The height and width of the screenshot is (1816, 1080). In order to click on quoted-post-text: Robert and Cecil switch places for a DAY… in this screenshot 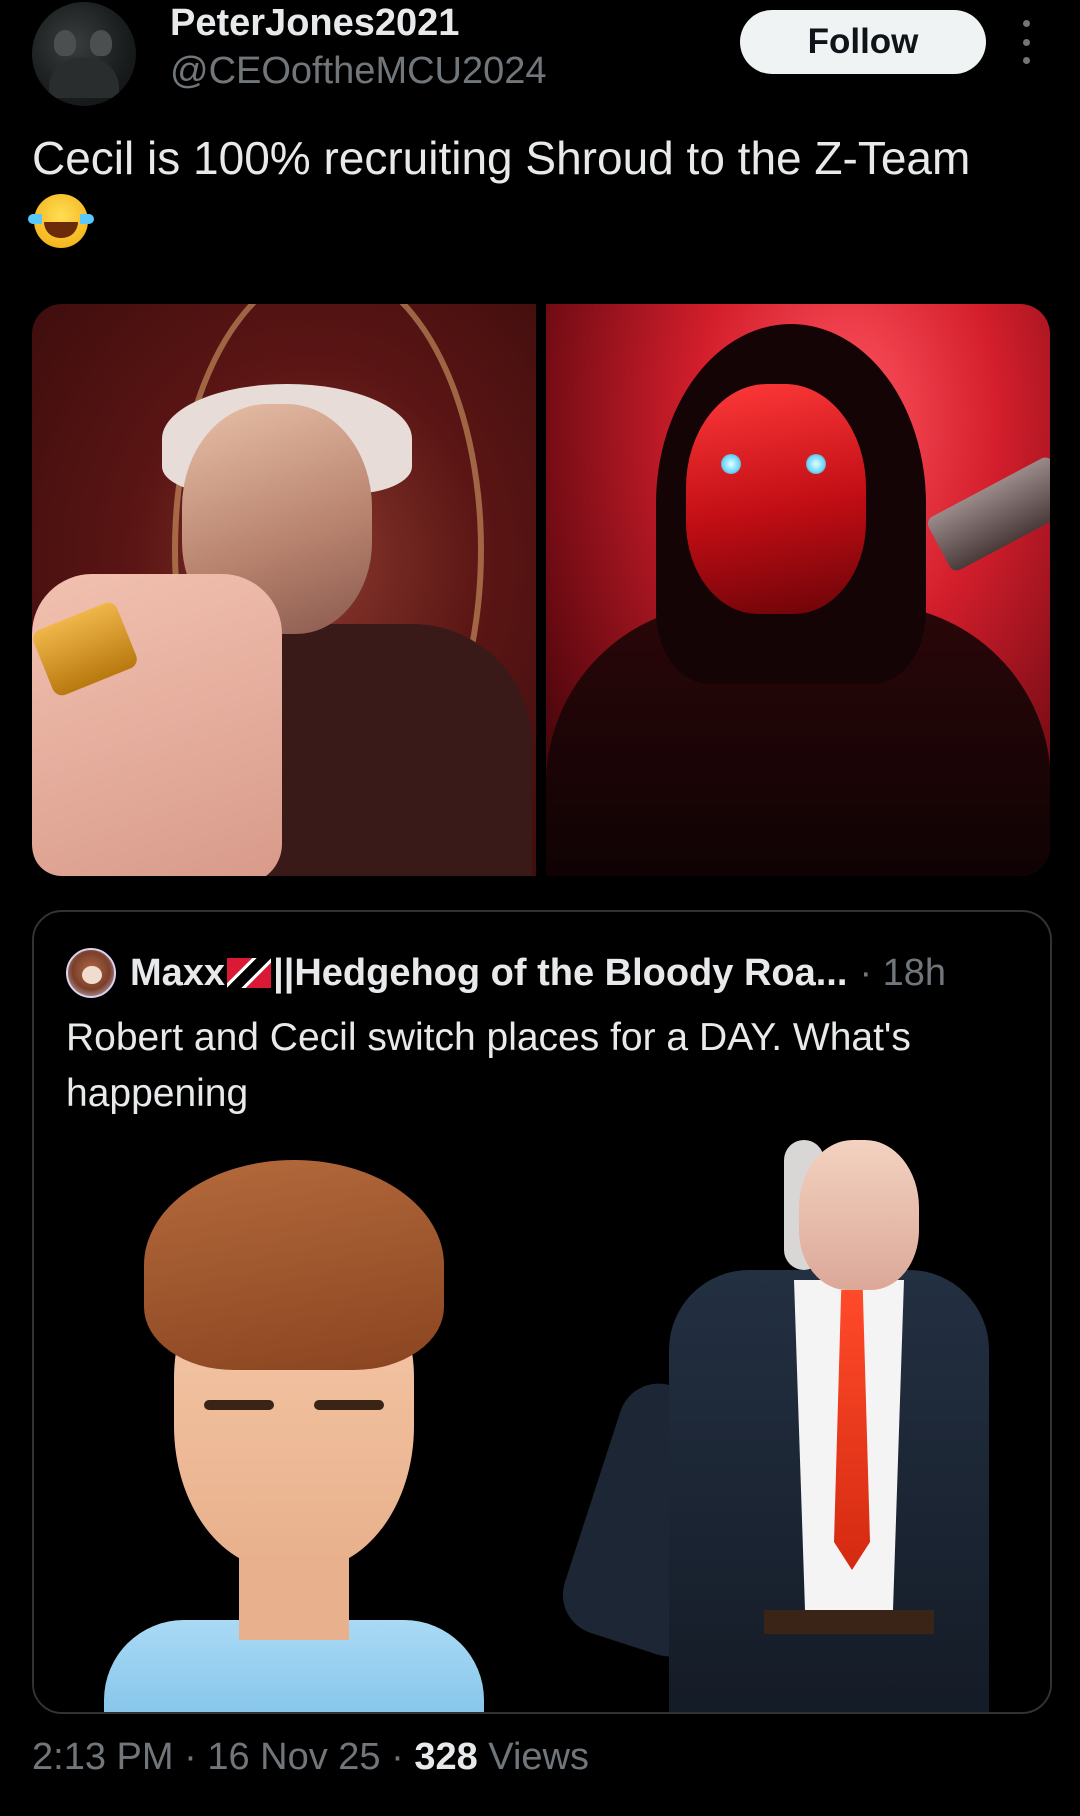, I will do `click(488, 1065)`.